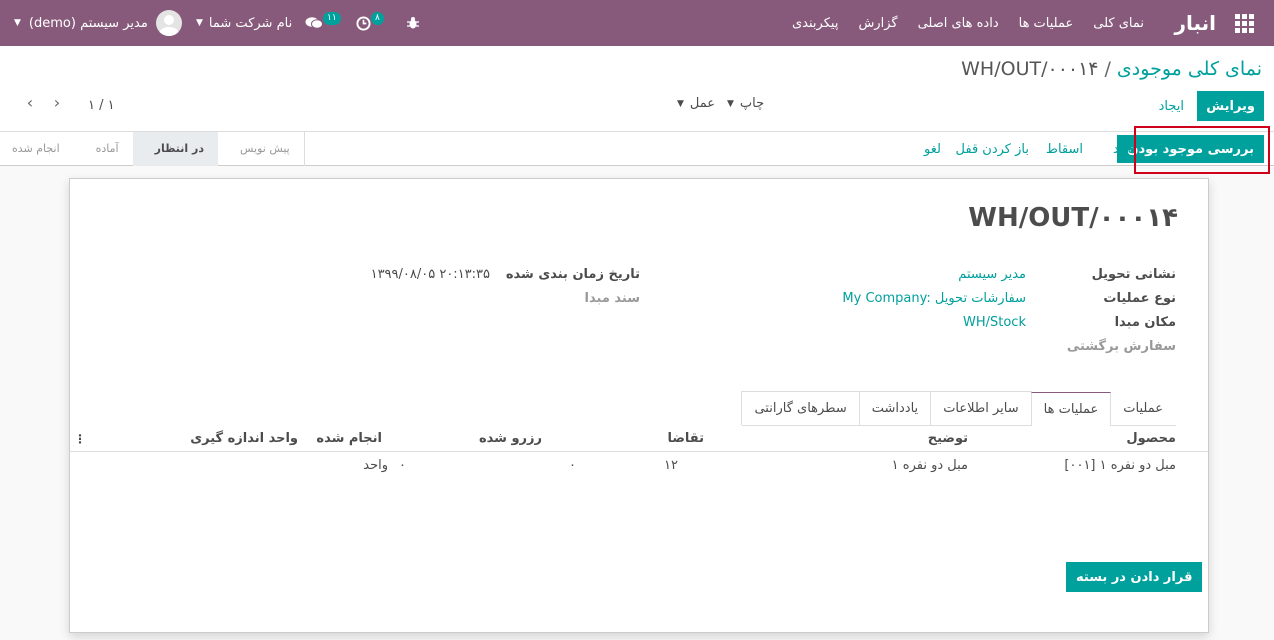 The width and height of the screenshot is (1274, 640). Describe the element at coordinates (930, 465) in the screenshot. I see `cell-description: مبل دو نفره ۱` at that location.